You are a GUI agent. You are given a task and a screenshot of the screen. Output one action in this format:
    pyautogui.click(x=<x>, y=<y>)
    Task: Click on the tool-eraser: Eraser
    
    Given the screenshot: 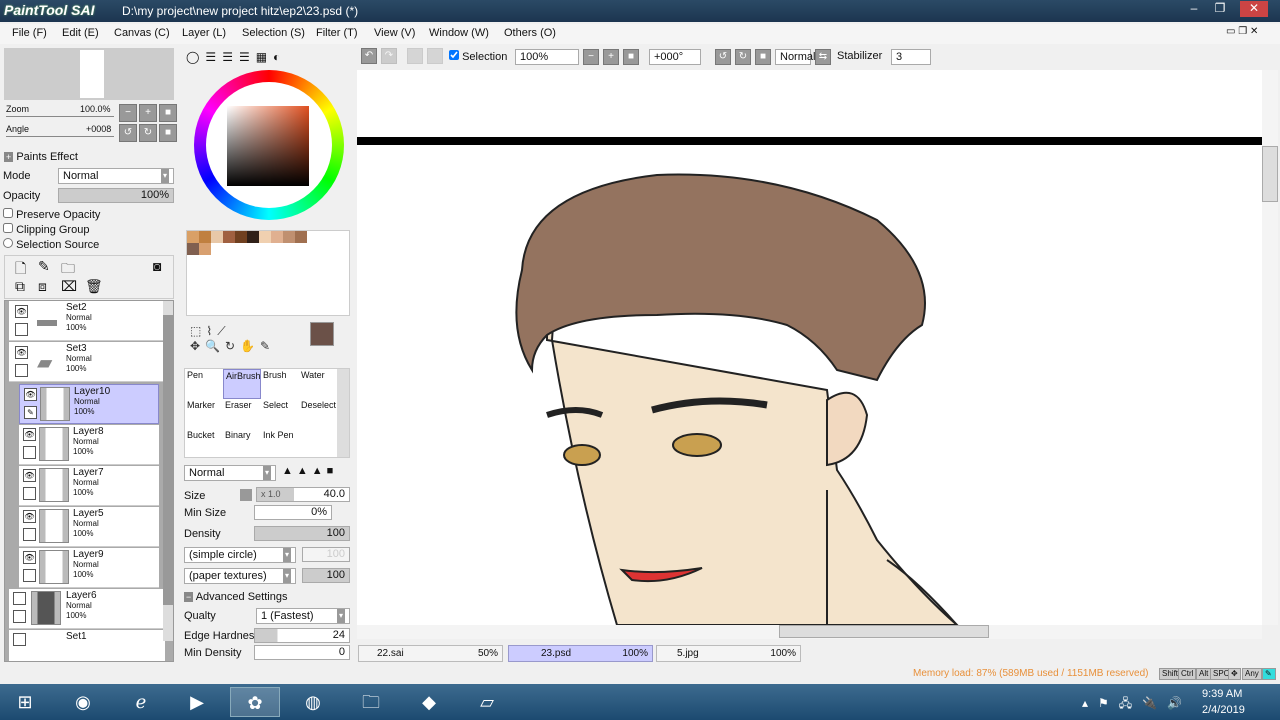 What is the action you would take?
    pyautogui.click(x=242, y=414)
    